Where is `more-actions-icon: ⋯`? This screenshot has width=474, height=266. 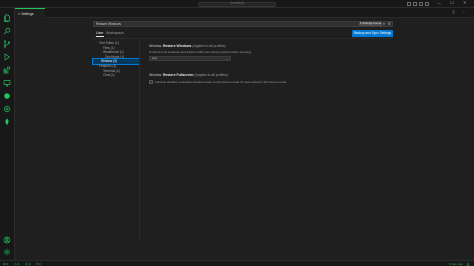 more-actions-icon: ⋯ is located at coordinates (463, 12).